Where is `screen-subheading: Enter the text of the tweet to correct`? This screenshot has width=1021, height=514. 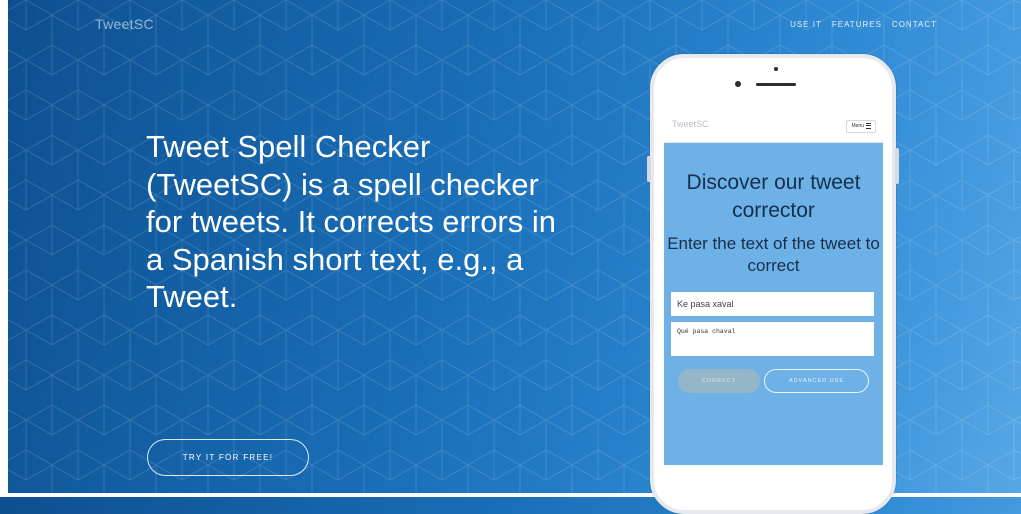
screen-subheading: Enter the text of the tweet to correct is located at coordinates (773, 254).